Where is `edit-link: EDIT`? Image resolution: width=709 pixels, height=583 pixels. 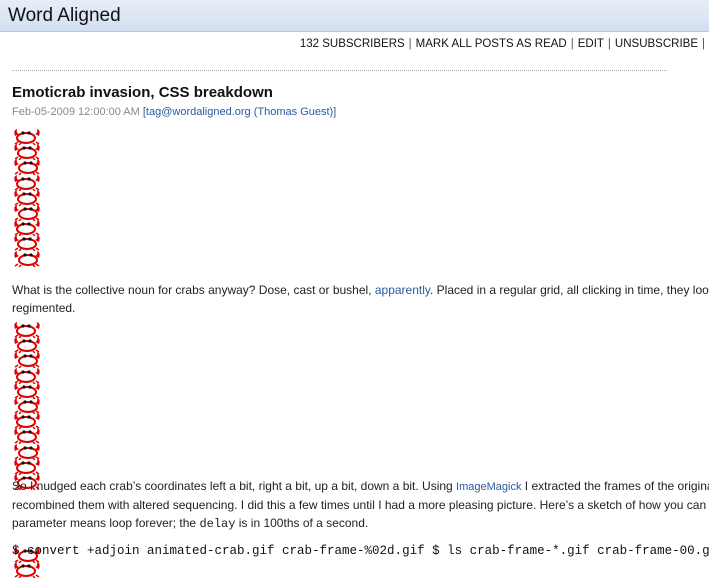
edit-link: EDIT is located at coordinates (591, 44).